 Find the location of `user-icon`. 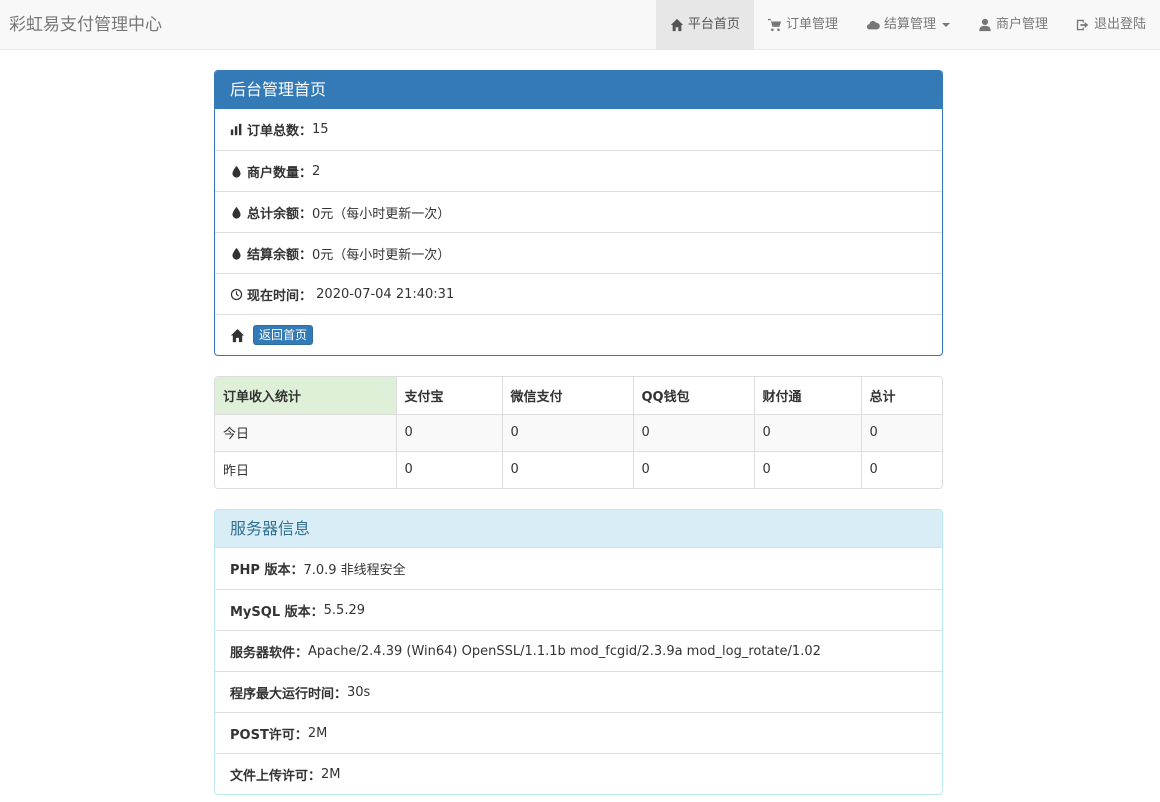

user-icon is located at coordinates (985, 25).